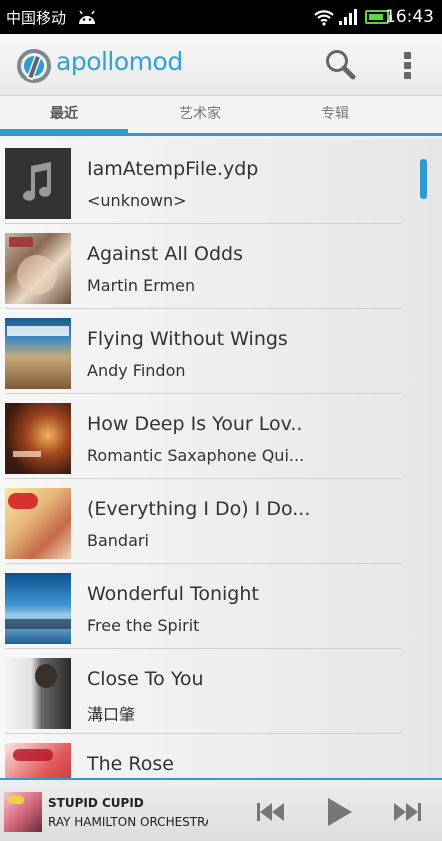 The image size is (442, 841). Describe the element at coordinates (96, 803) in the screenshot. I see `now-playing-title: STUPID CUPID` at that location.